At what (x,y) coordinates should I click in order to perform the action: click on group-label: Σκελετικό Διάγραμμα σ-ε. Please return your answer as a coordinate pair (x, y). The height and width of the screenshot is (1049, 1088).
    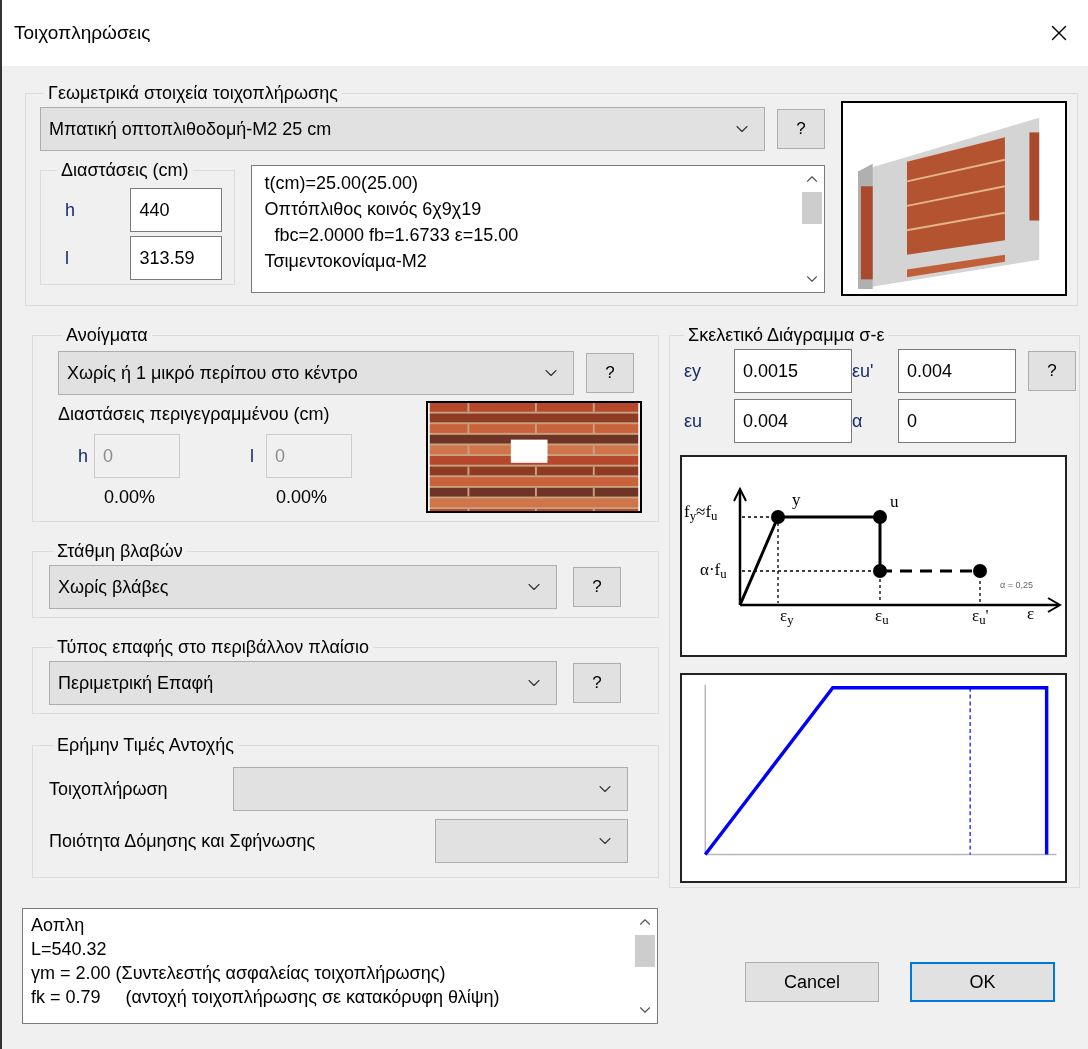
    Looking at the image, I should click on (786, 335).